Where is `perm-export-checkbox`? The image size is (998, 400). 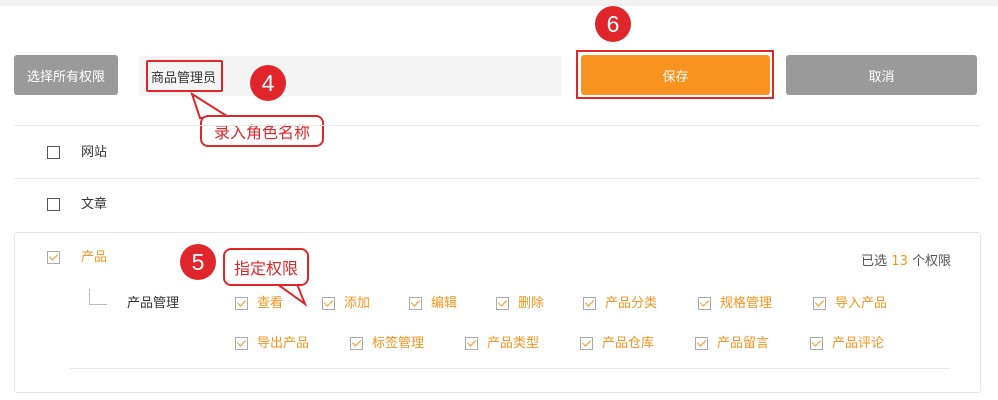 perm-export-checkbox is located at coordinates (241, 343).